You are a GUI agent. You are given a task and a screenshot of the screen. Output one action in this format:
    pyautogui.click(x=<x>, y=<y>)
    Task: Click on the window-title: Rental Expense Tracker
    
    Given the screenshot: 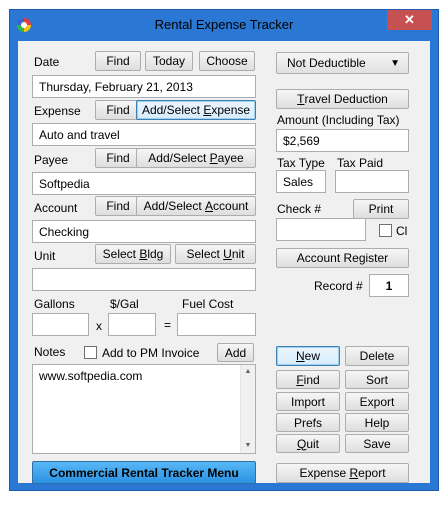 What is the action you would take?
    pyautogui.click(x=224, y=24)
    